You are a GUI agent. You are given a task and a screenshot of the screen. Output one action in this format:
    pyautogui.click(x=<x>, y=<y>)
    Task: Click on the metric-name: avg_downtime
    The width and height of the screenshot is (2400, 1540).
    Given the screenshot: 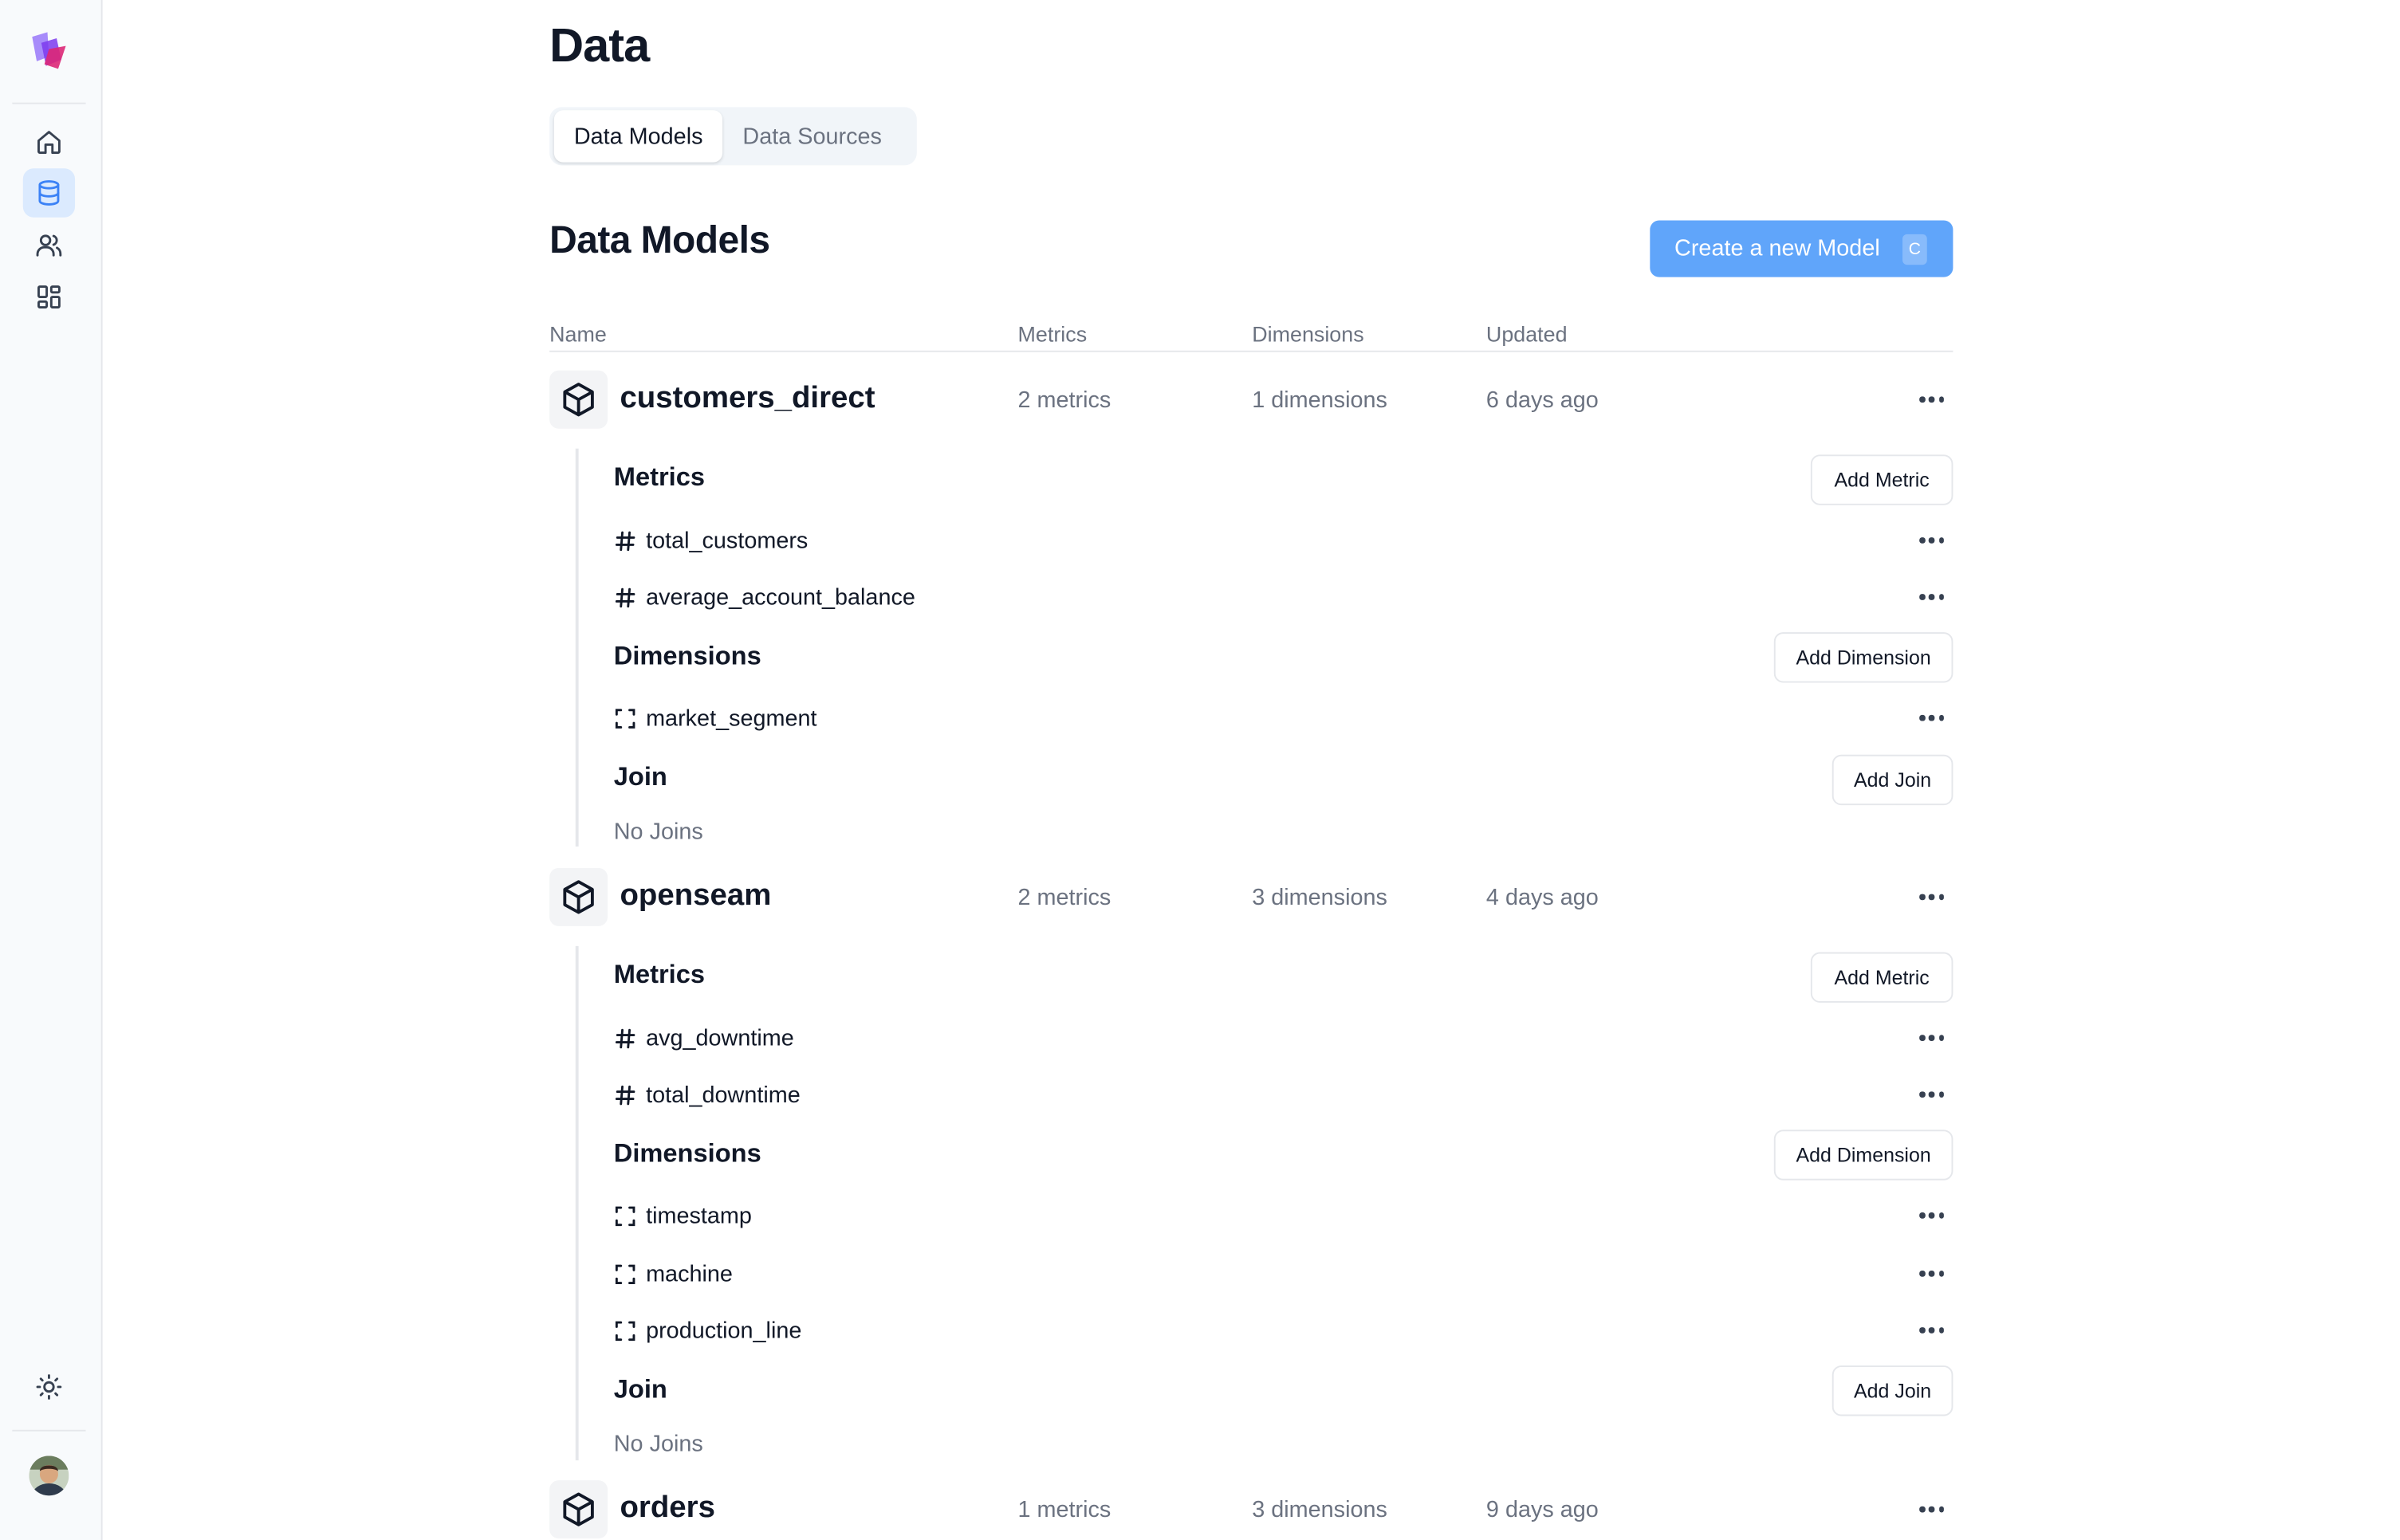 What is the action you would take?
    pyautogui.click(x=720, y=1037)
    